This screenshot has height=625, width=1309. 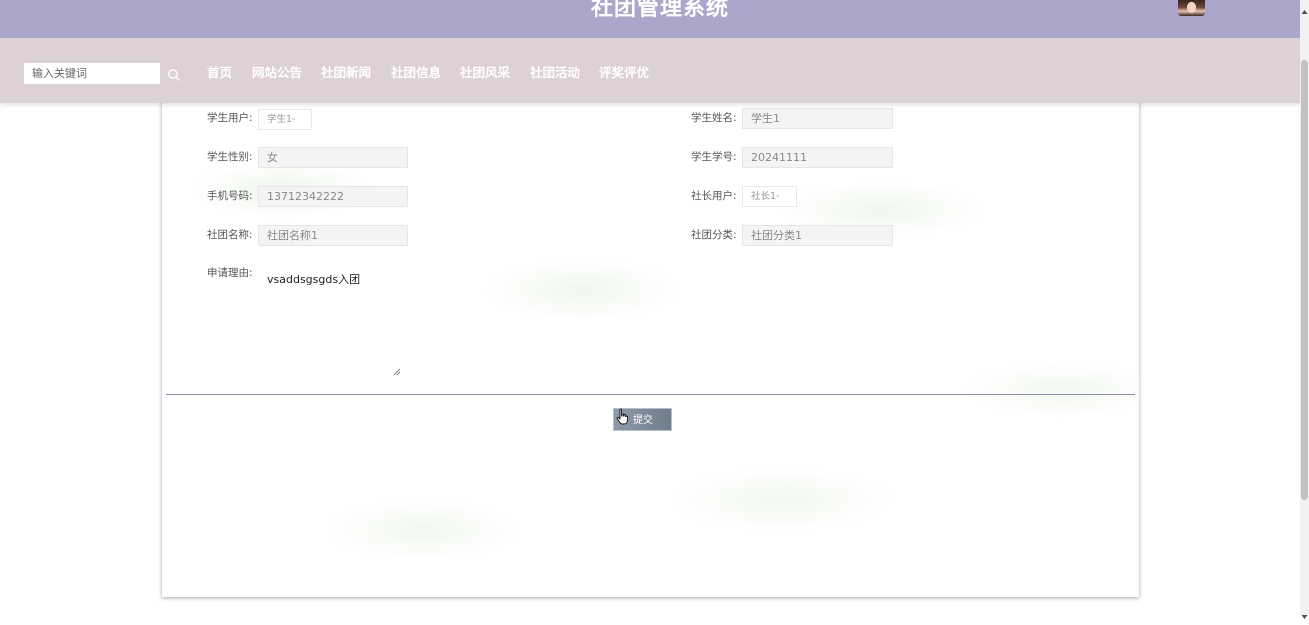 What do you see at coordinates (714, 118) in the screenshot?
I see `student-name-label: 学生姓名:` at bounding box center [714, 118].